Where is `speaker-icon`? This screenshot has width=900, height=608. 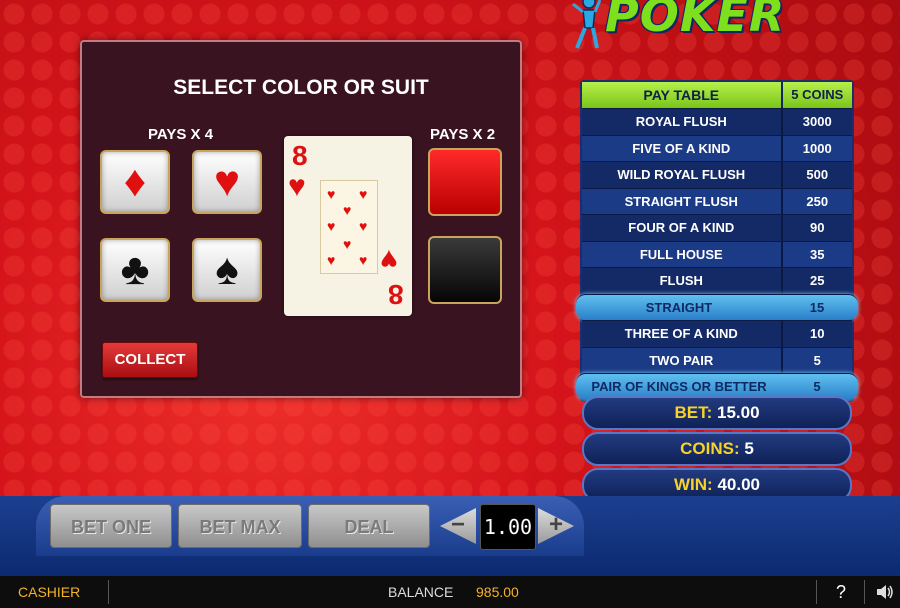
speaker-icon is located at coordinates (885, 592).